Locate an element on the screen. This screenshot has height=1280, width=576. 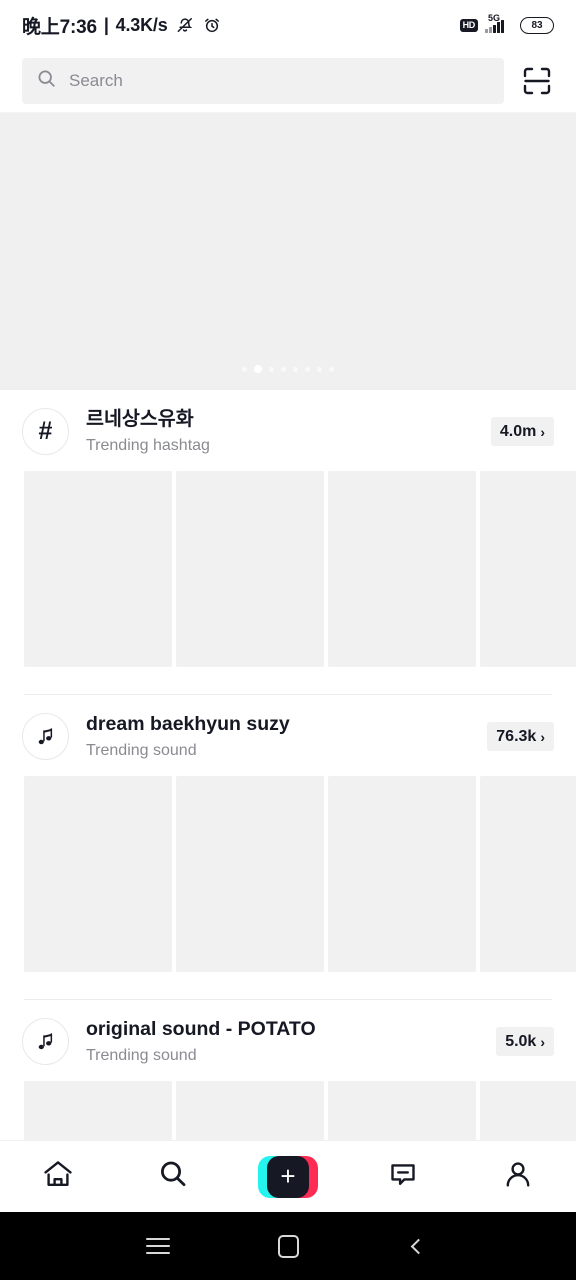
alarm-clock-icon is located at coordinates (212, 25).